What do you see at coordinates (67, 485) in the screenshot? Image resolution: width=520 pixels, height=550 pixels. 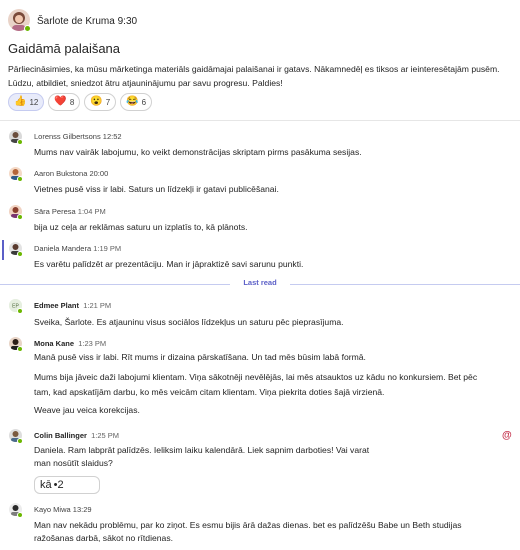 I see `message-reaction: kā •2` at bounding box center [67, 485].